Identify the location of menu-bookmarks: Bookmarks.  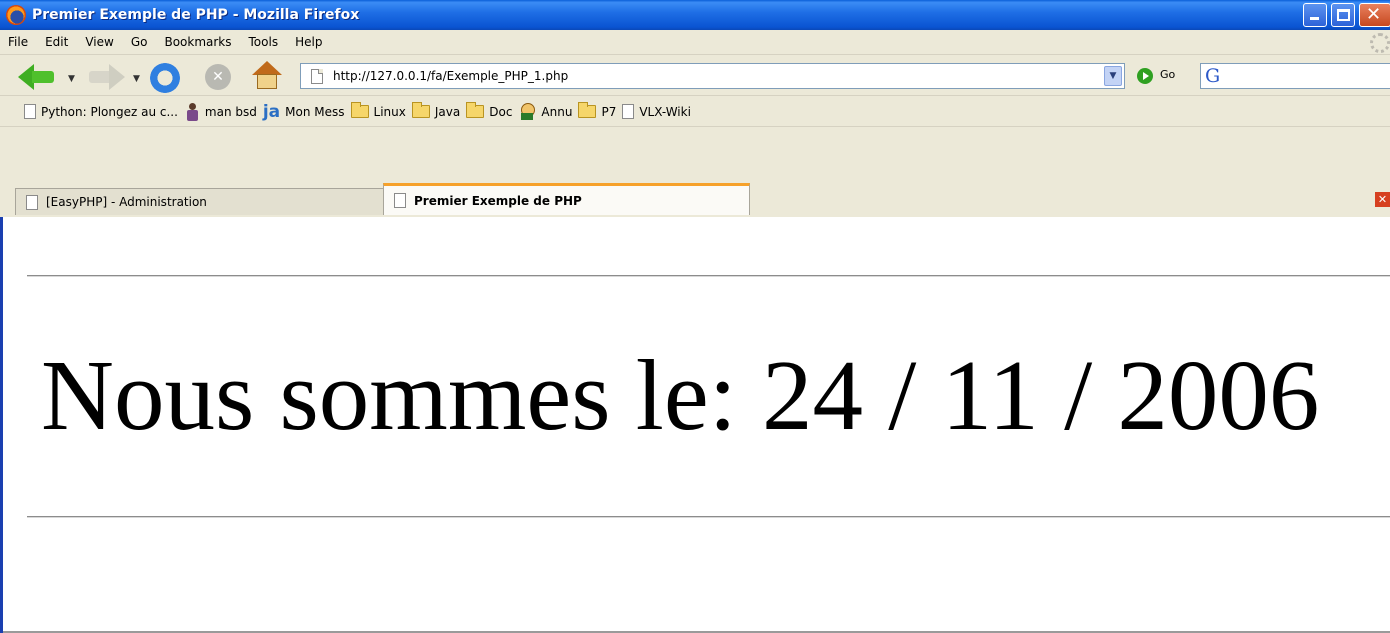
(198, 42).